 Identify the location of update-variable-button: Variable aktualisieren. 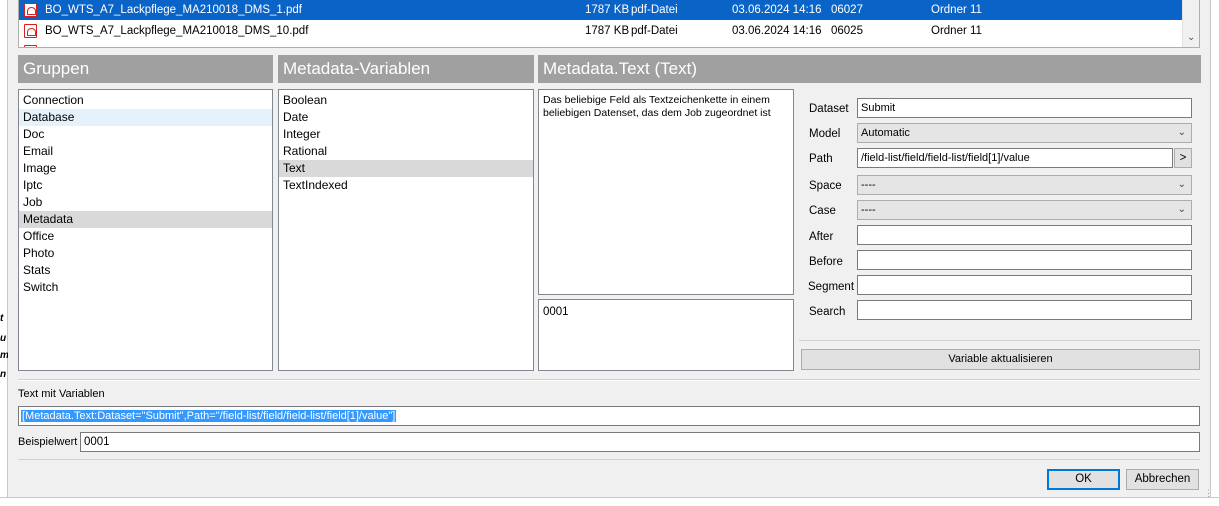
(1000, 359).